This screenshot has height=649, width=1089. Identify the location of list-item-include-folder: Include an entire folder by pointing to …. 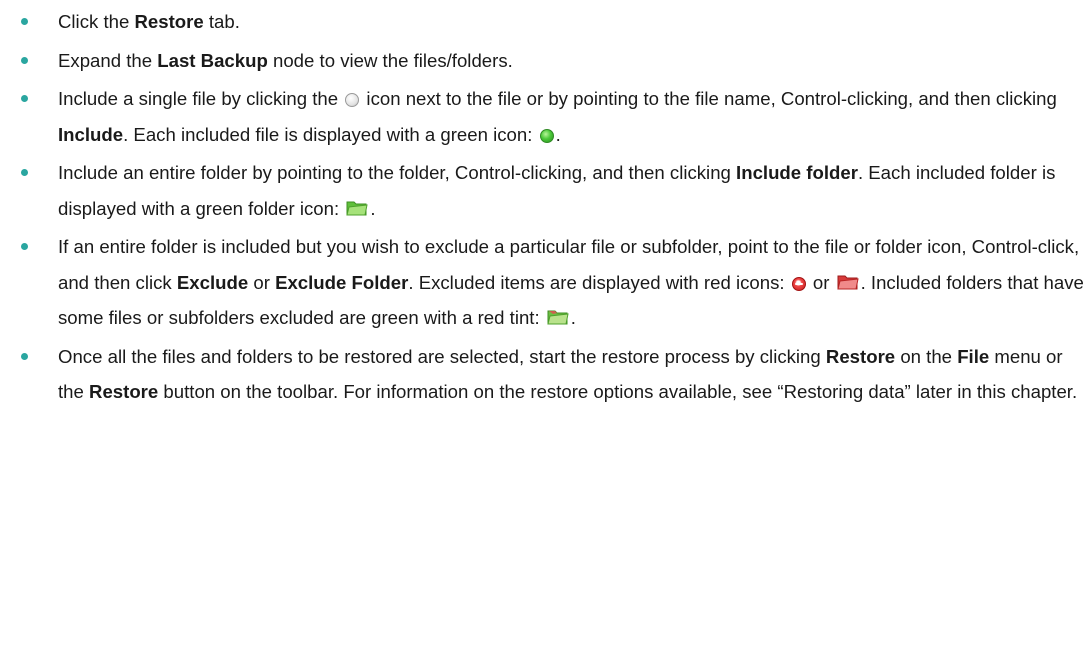
(544, 190).